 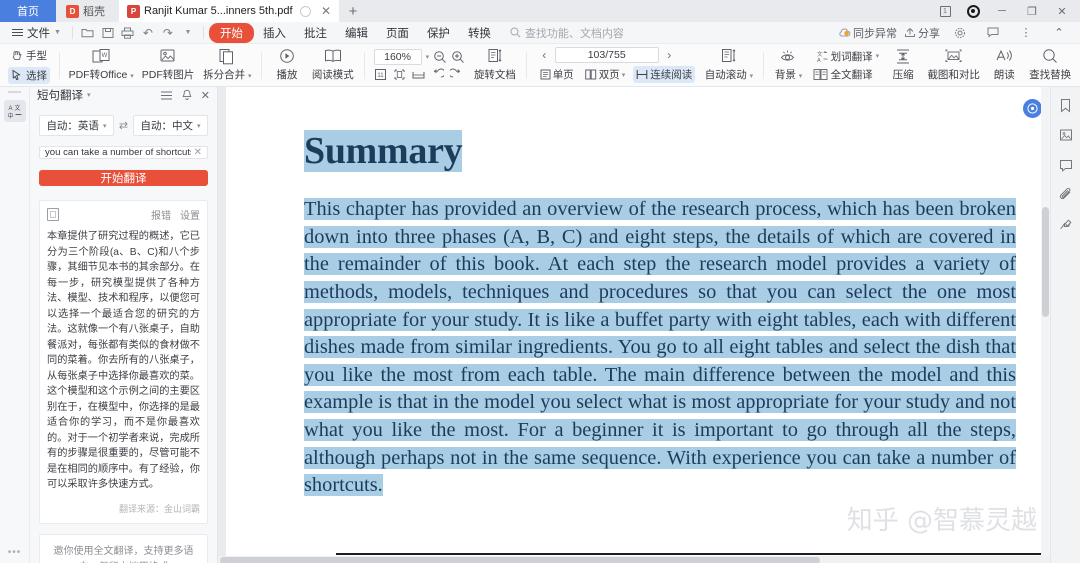 I want to click on screenshot-compare-button: 截图和对比, so click(x=953, y=65).